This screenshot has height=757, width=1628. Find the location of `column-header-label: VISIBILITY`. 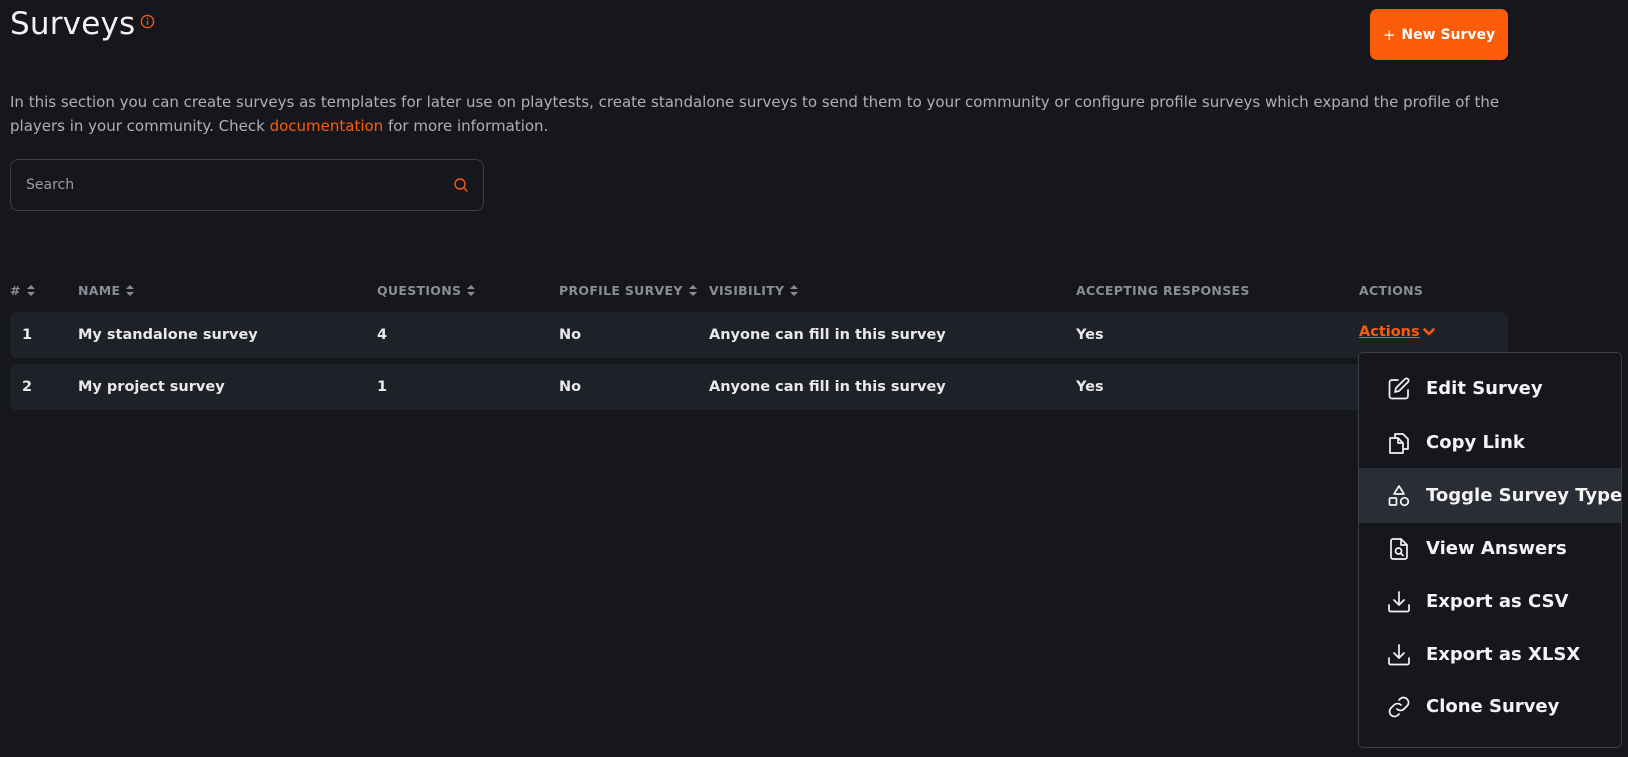

column-header-label: VISIBILITY is located at coordinates (747, 290).